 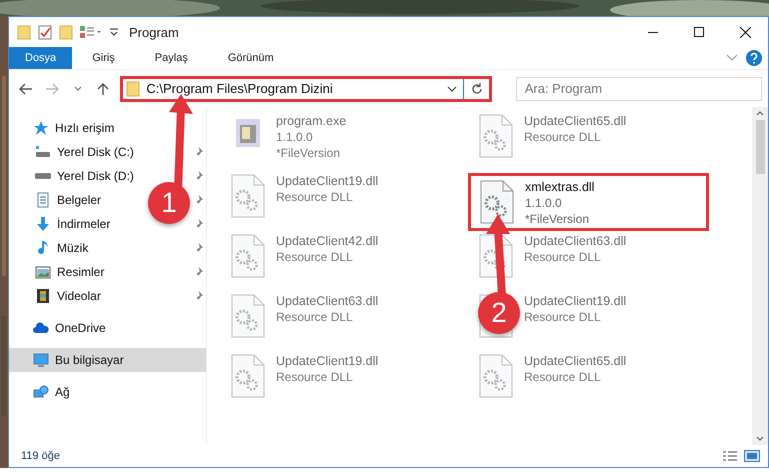 What do you see at coordinates (41, 360) in the screenshot?
I see `computer-icon` at bounding box center [41, 360].